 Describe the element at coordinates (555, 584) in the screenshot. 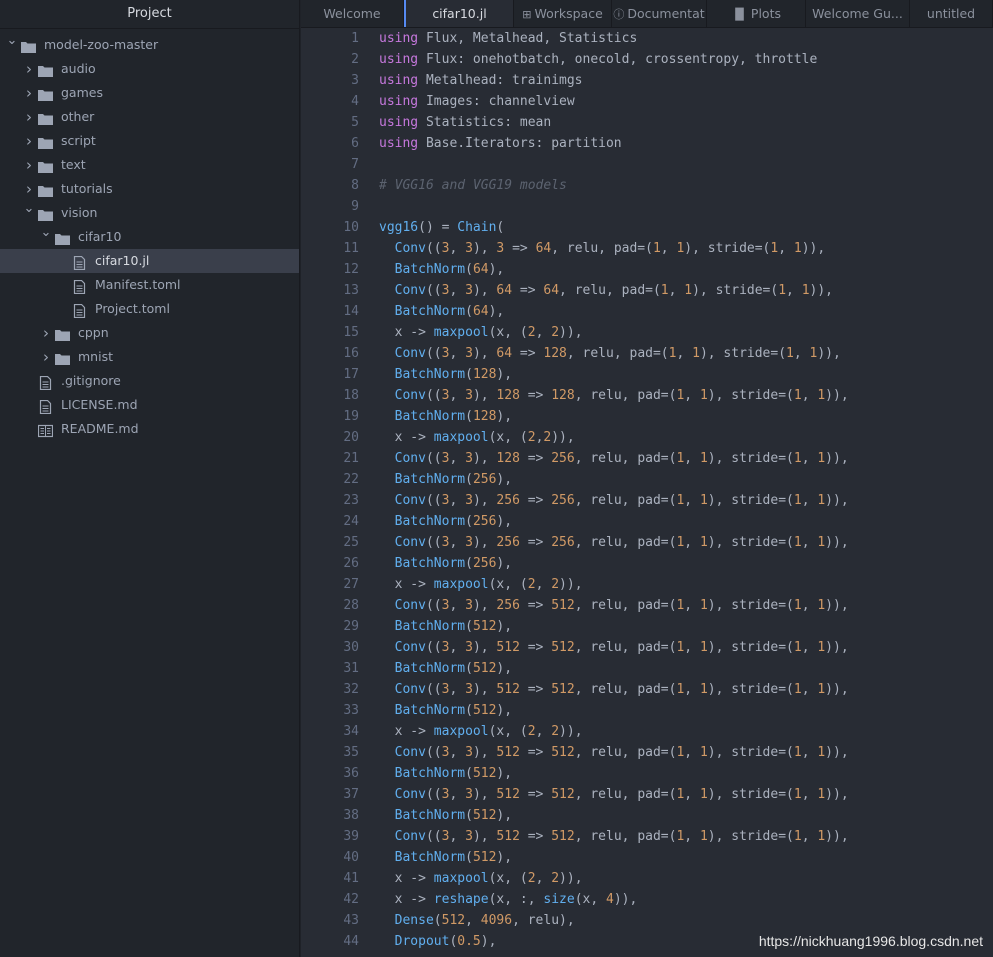

I see `code-token: 2` at that location.